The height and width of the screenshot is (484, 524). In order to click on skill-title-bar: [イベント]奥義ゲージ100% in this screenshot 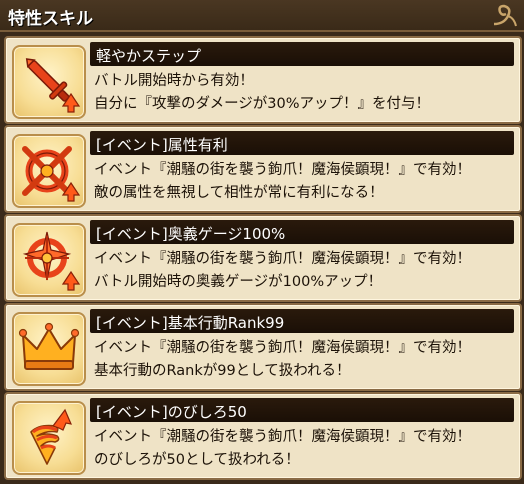, I will do `click(302, 232)`.